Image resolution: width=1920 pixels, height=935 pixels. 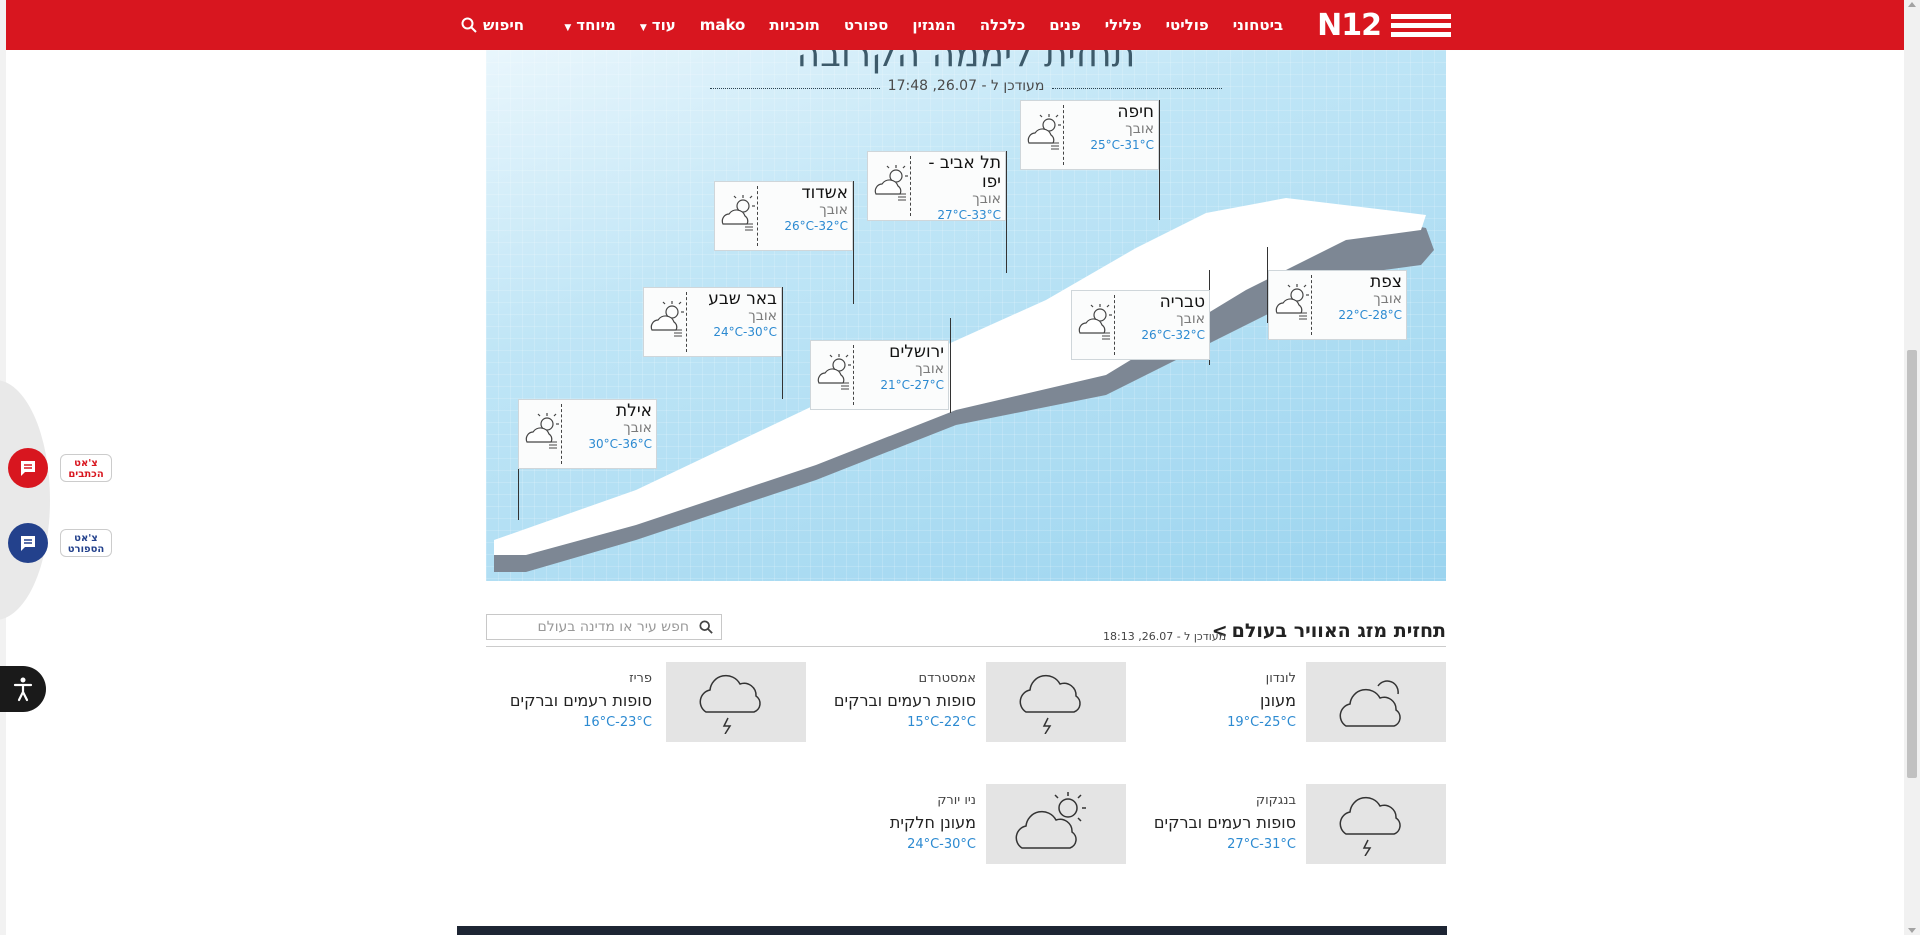 What do you see at coordinates (794, 25) in the screenshot?
I see `nav-item-shows: תוכניות` at bounding box center [794, 25].